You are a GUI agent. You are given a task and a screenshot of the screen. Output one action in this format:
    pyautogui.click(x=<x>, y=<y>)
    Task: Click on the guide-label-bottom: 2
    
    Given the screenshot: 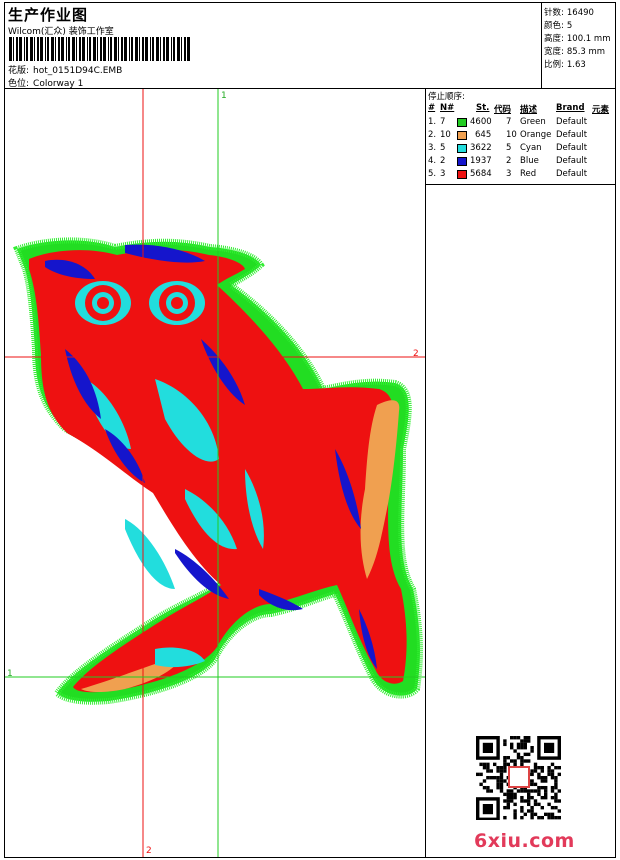 What is the action you would take?
    pyautogui.click(x=149, y=851)
    